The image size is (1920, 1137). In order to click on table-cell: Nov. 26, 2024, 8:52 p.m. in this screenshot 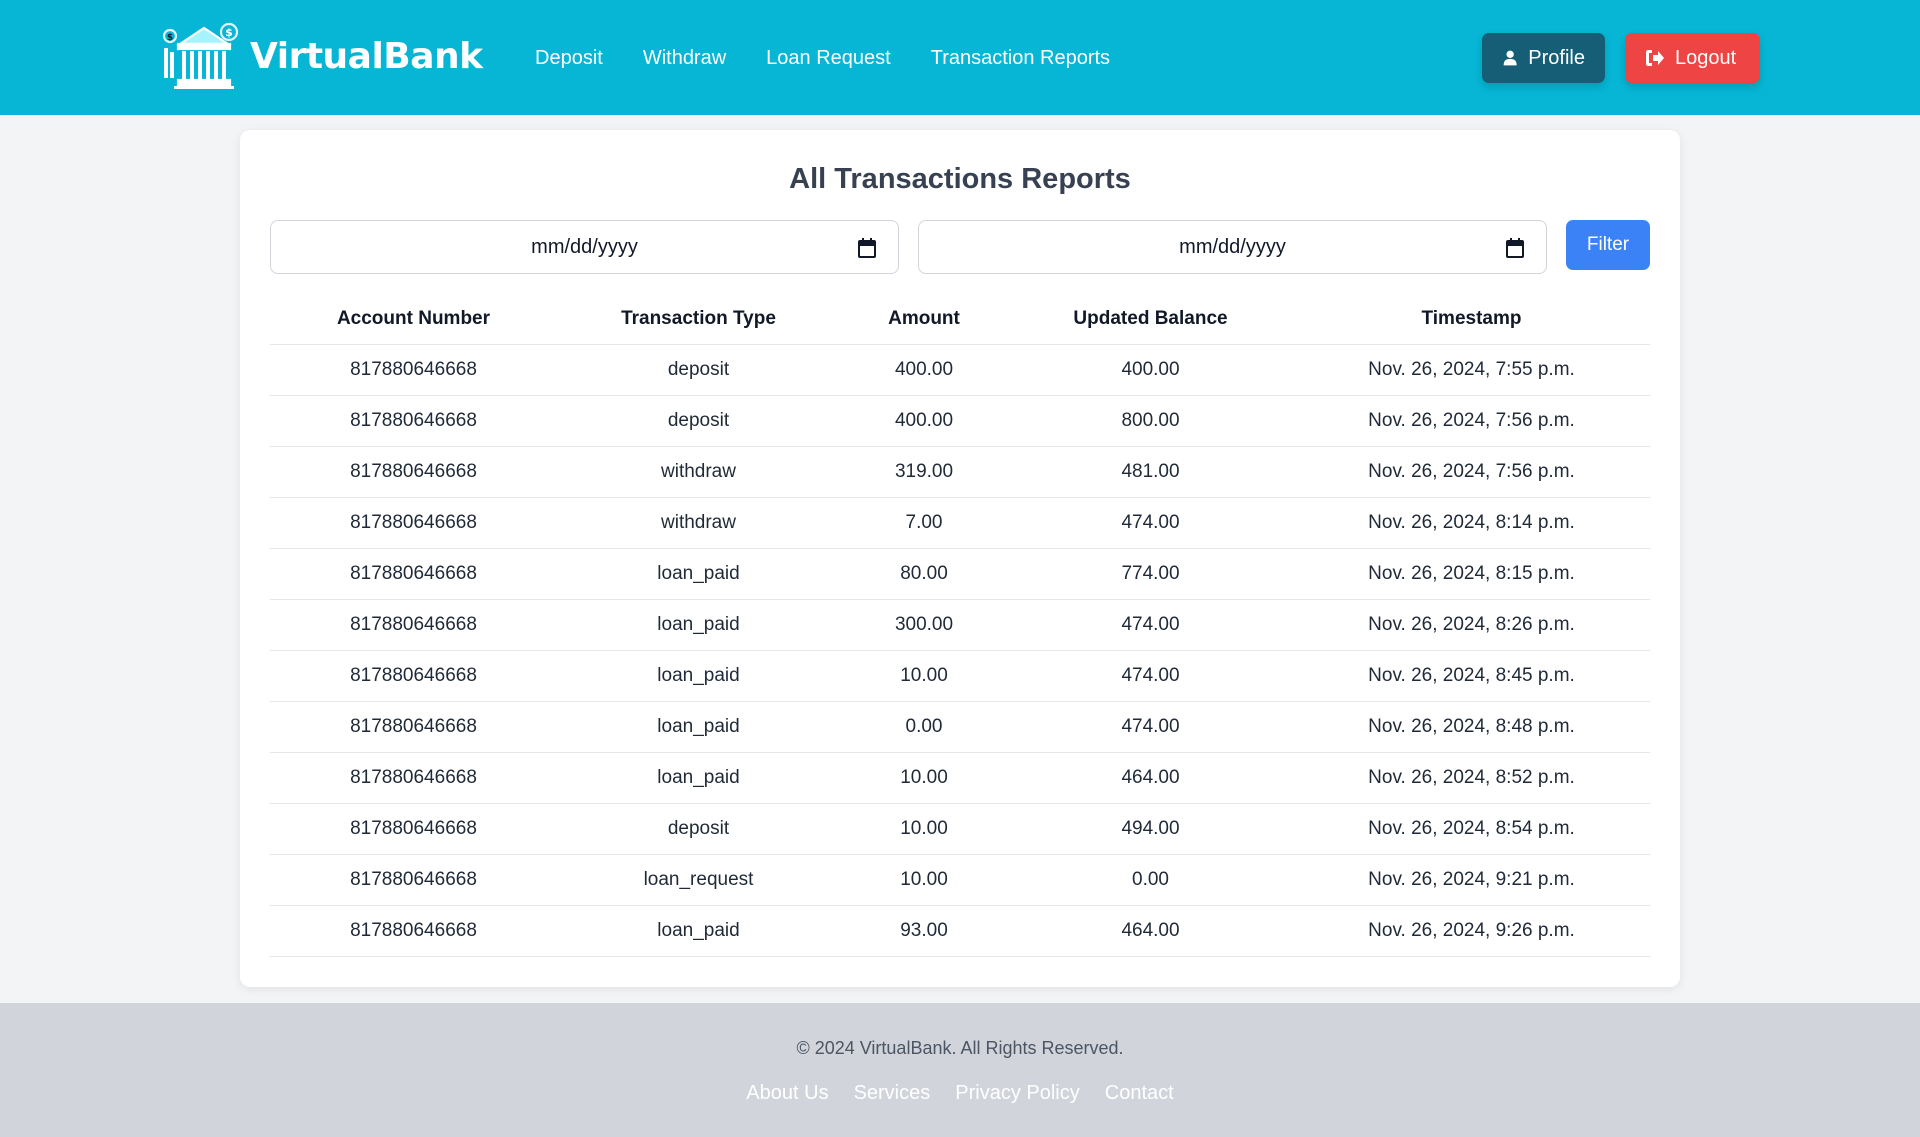, I will do `click(1471, 778)`.